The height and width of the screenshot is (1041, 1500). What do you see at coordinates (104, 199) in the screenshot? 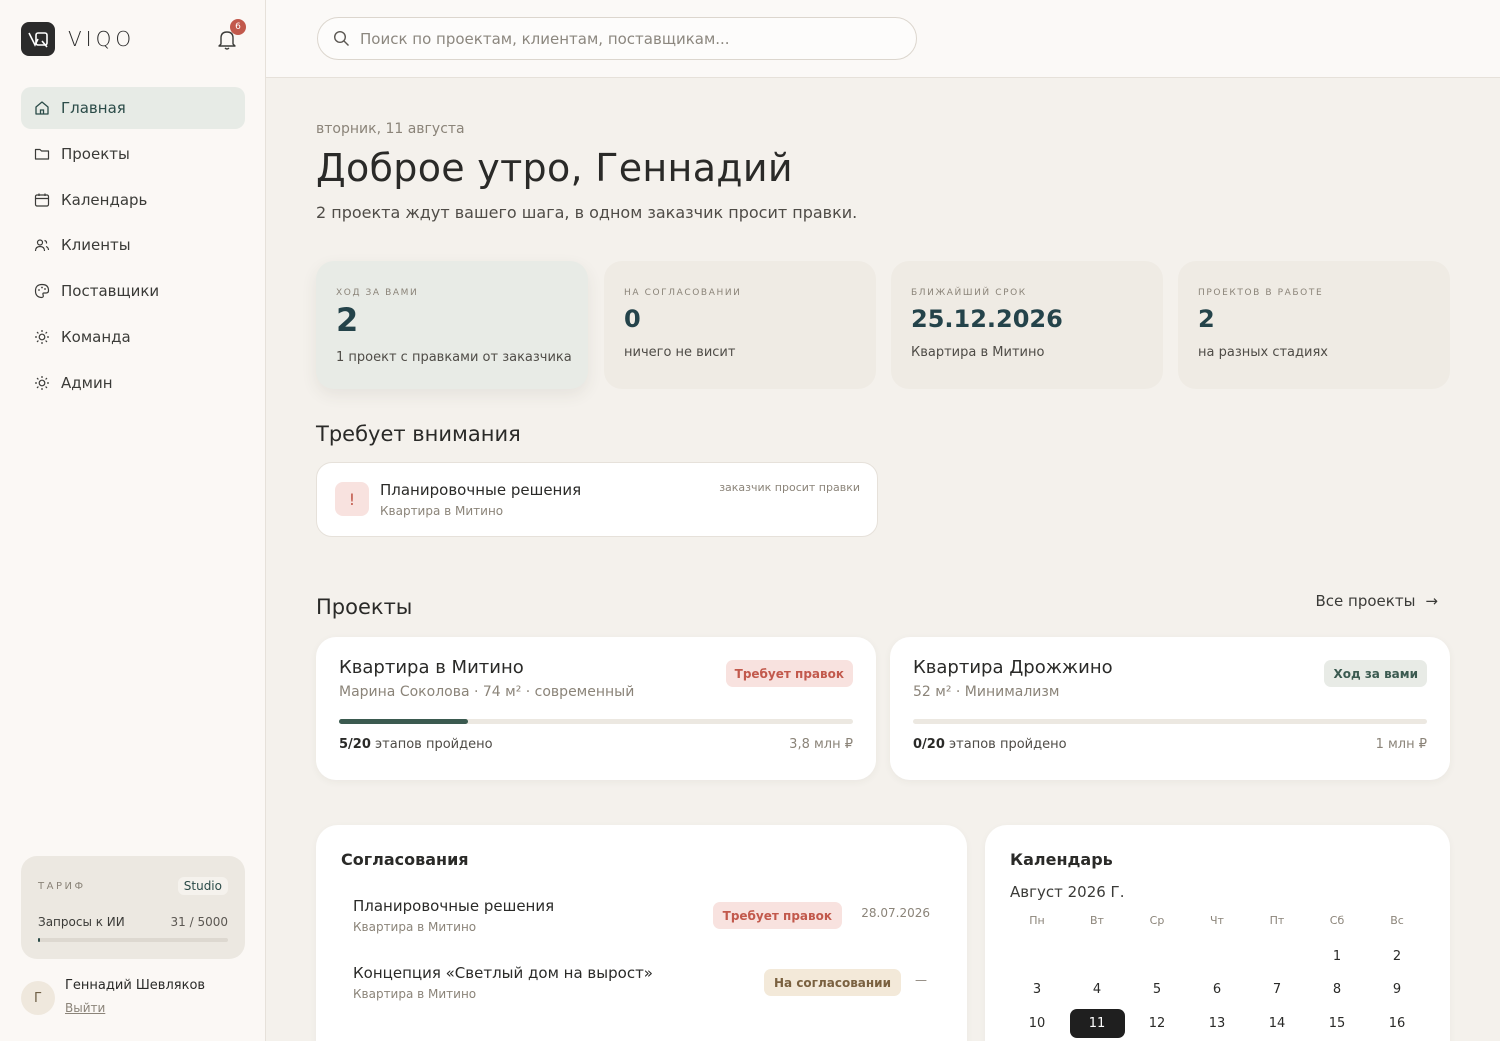
I see `sidebar-item-label: Календарь` at bounding box center [104, 199].